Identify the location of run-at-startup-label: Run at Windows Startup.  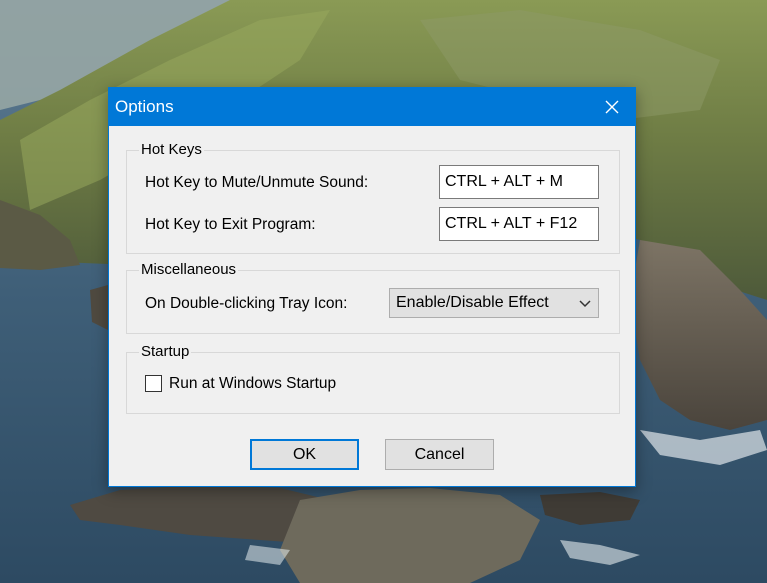
(252, 384).